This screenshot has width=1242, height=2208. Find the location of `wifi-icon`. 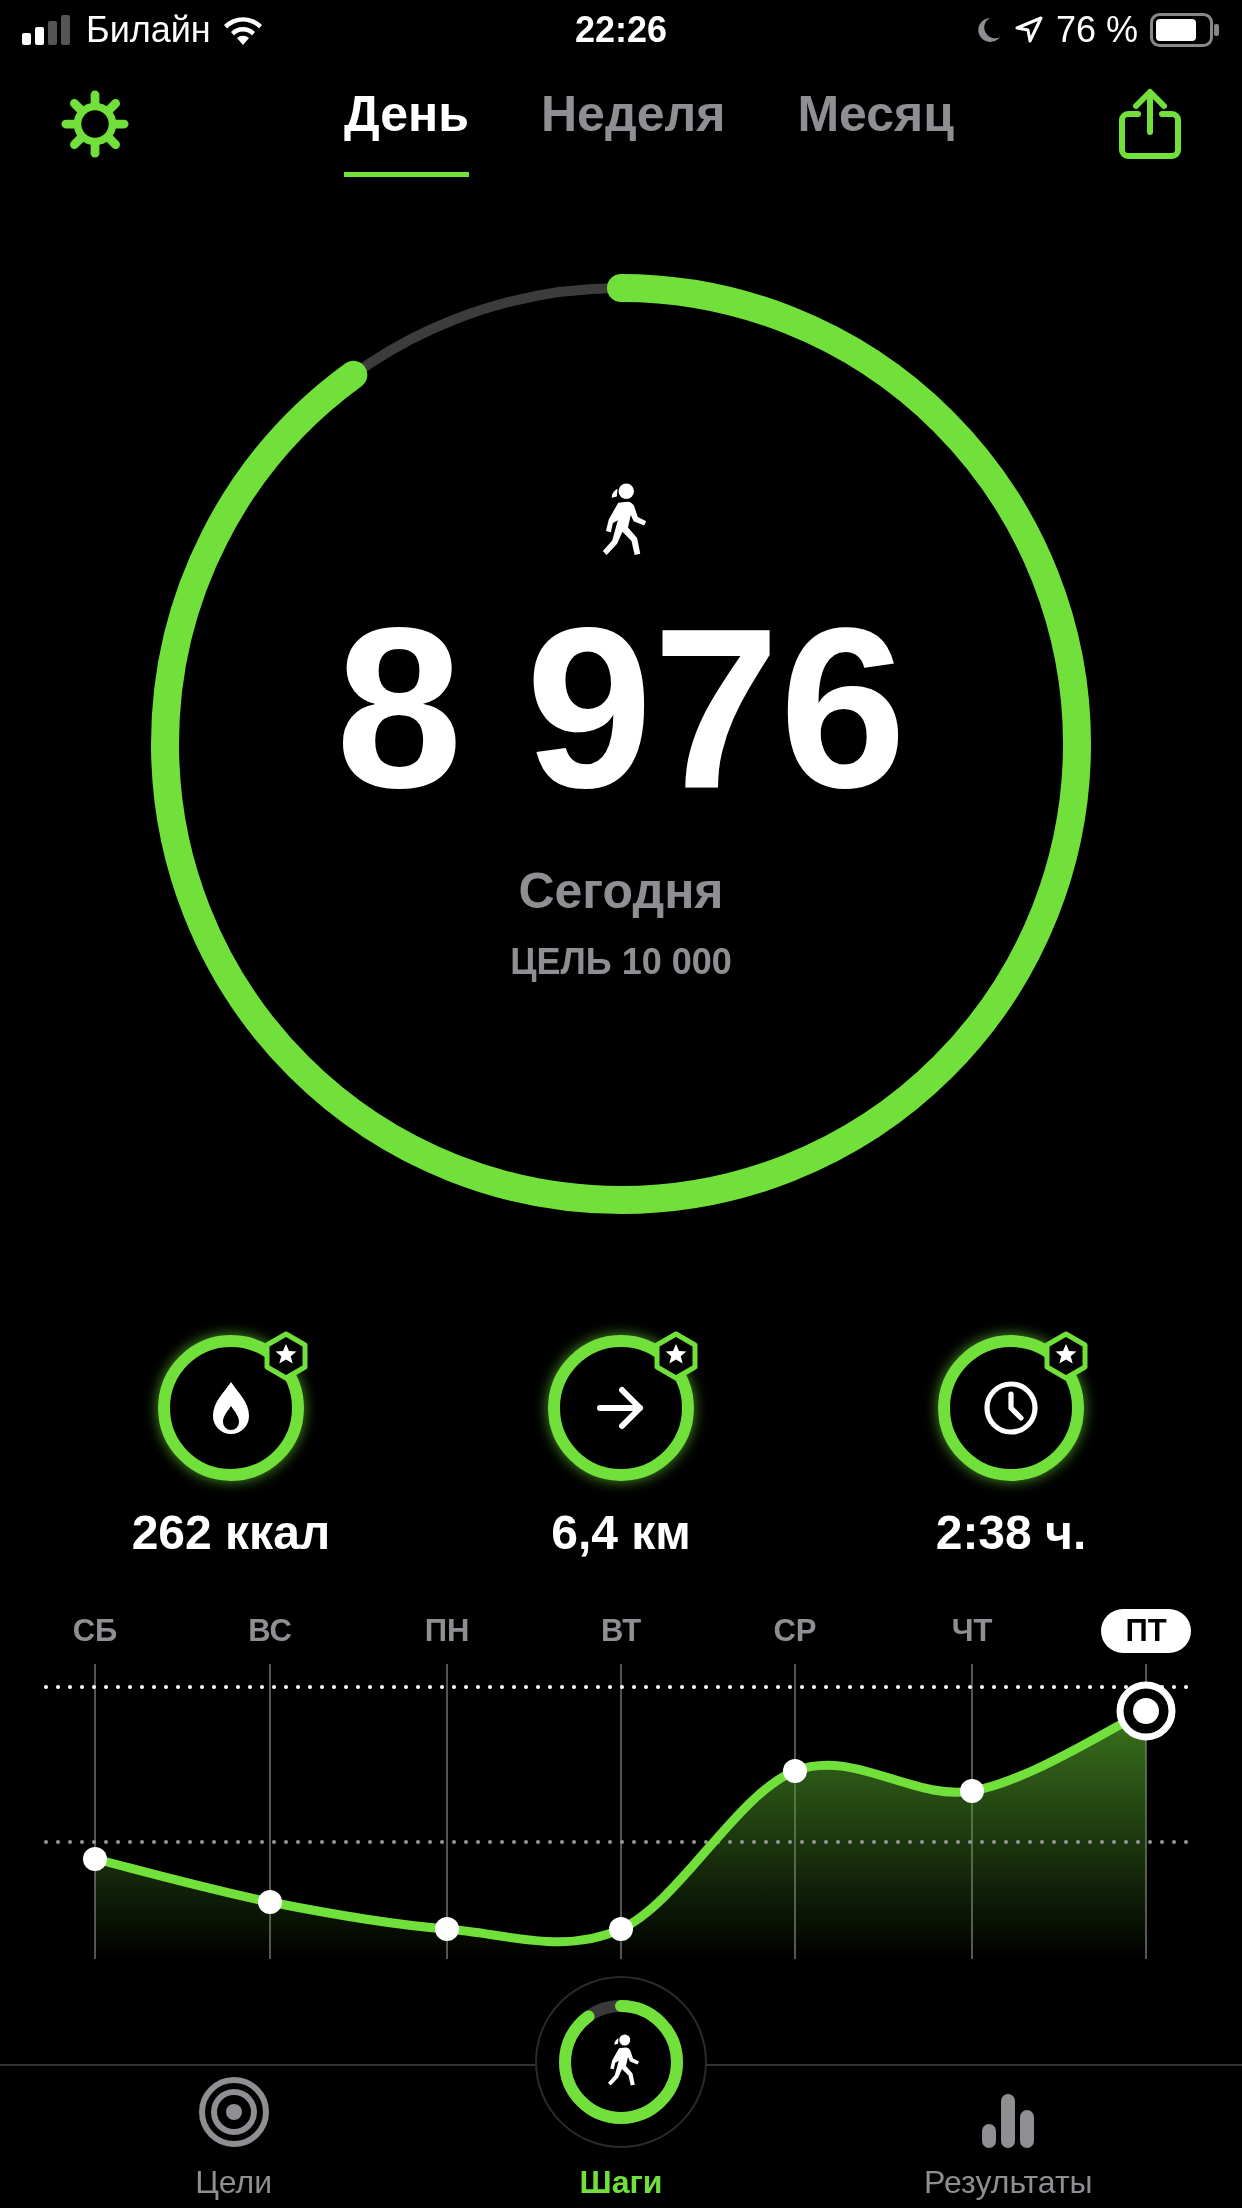

wifi-icon is located at coordinates (242, 30).